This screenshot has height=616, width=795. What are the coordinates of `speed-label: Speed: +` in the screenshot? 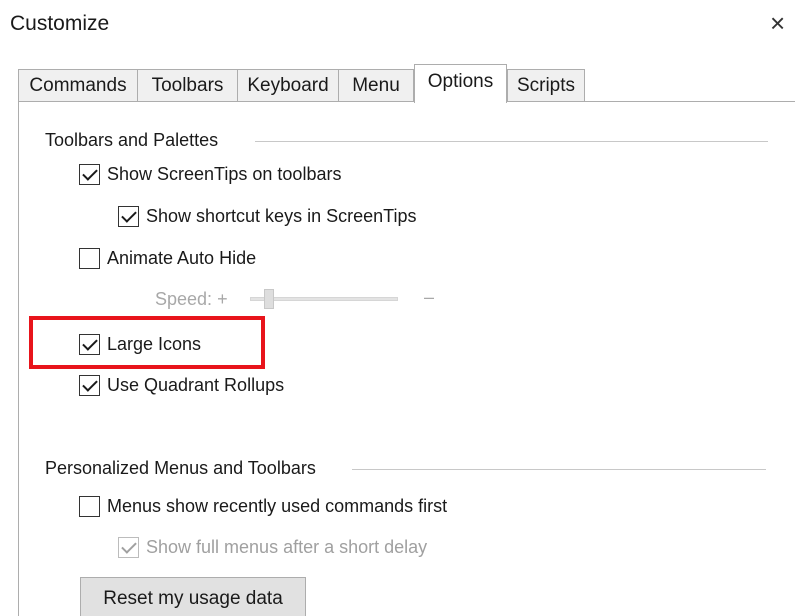 It's located at (191, 299).